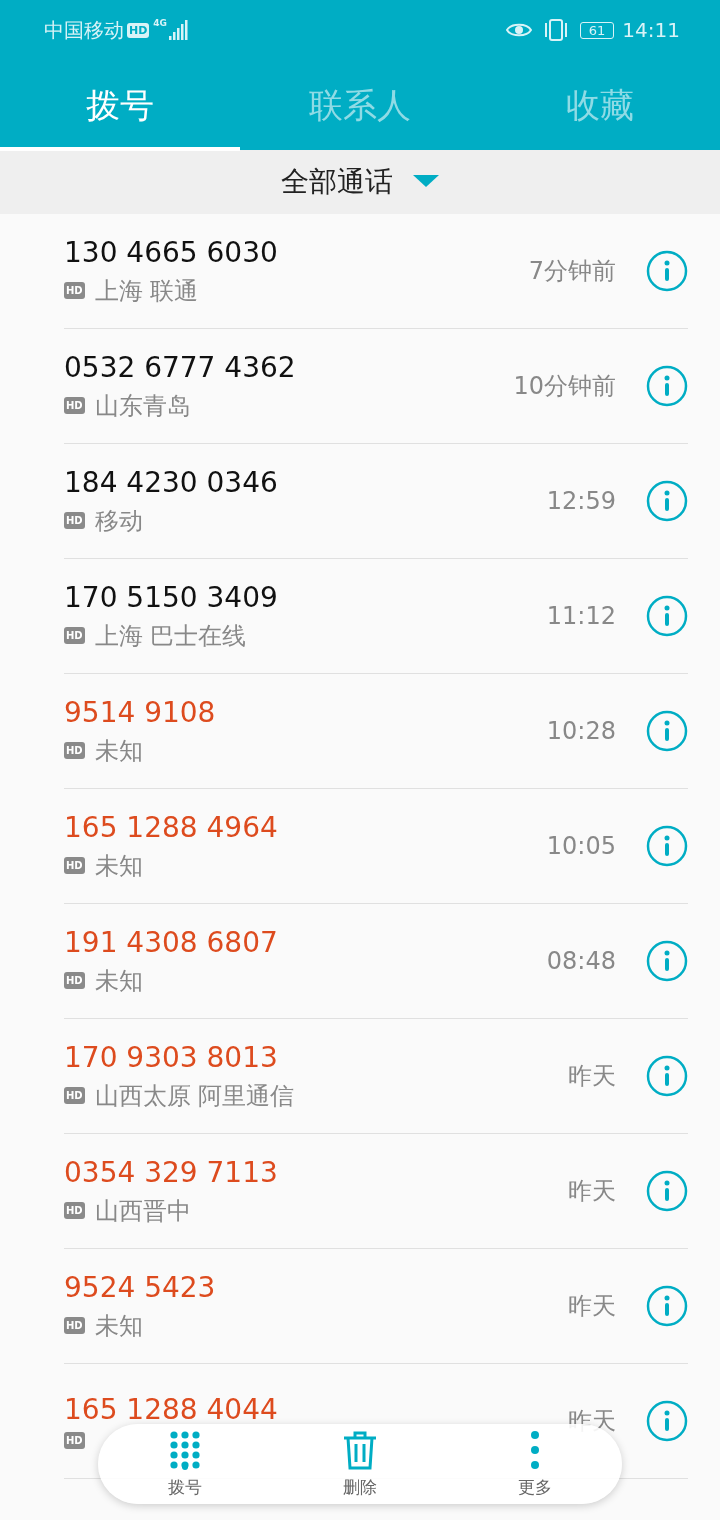 This screenshot has width=720, height=1520. What do you see at coordinates (337, 182) in the screenshot?
I see `call-filter-dropdown: 全部通话` at bounding box center [337, 182].